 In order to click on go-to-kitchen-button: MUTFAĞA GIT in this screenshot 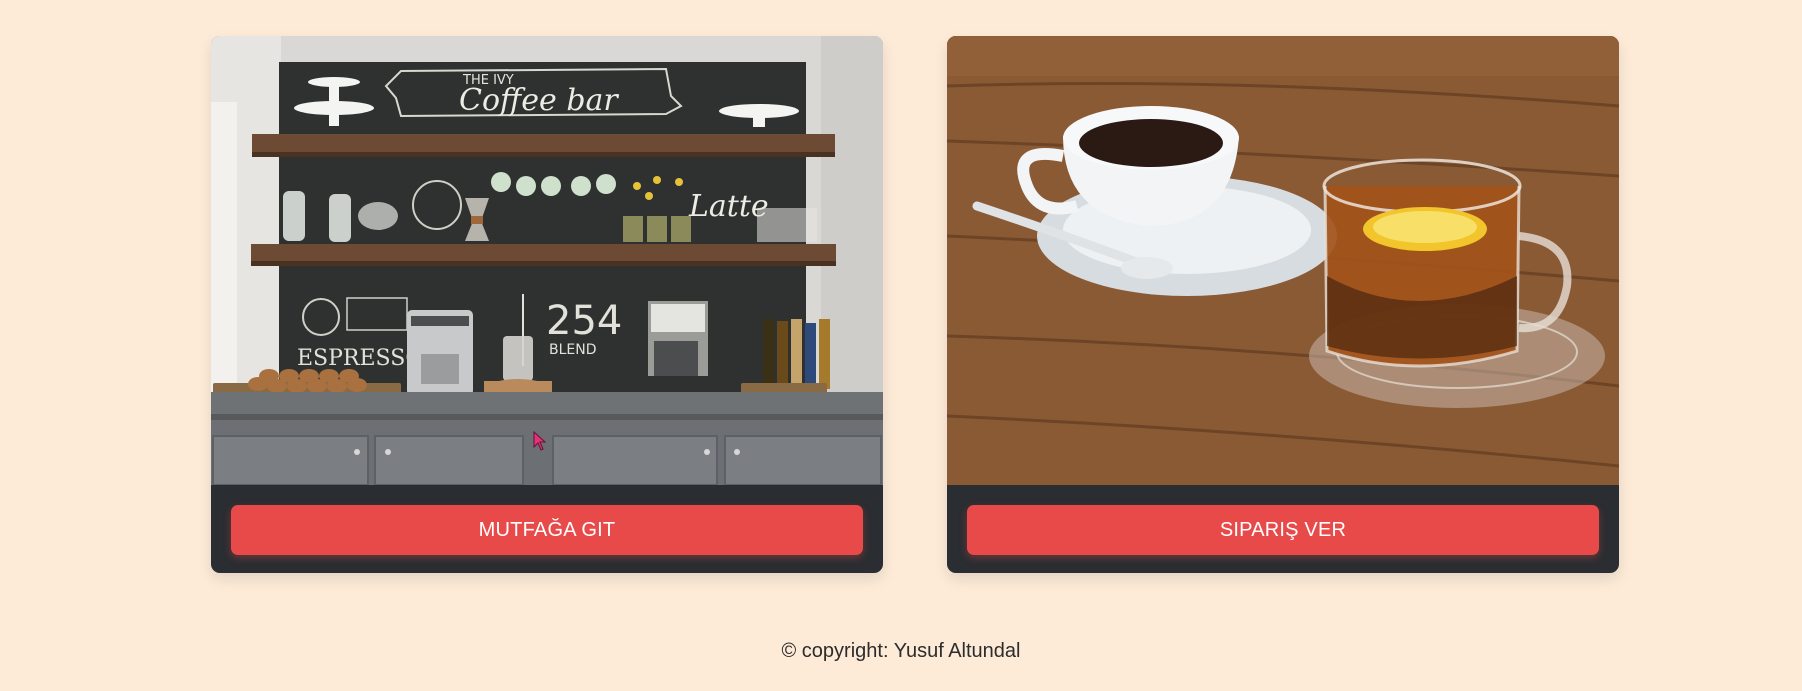, I will do `click(547, 530)`.